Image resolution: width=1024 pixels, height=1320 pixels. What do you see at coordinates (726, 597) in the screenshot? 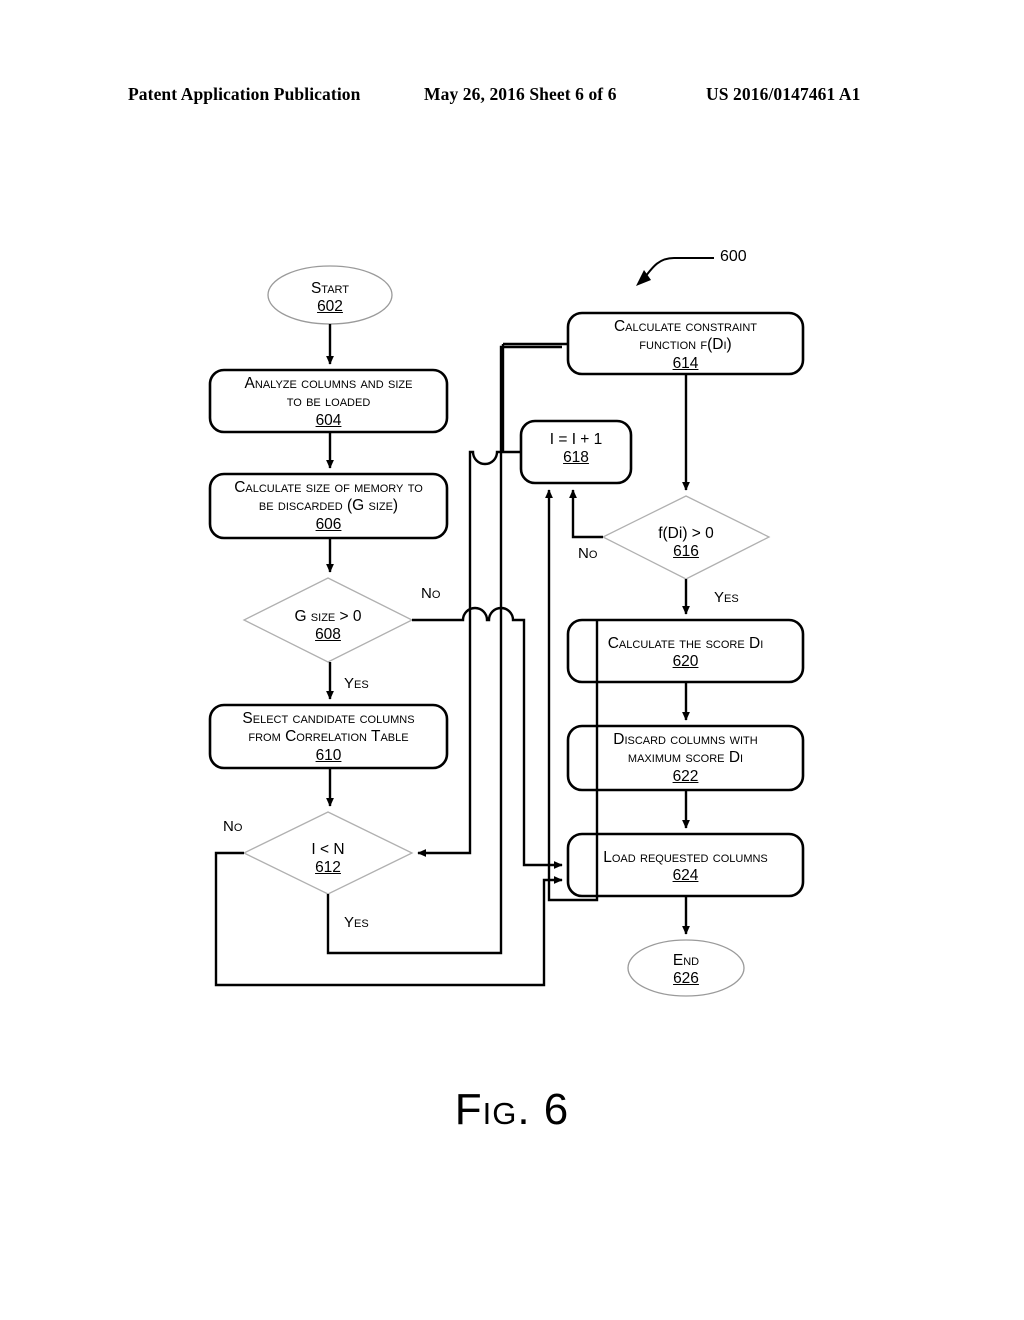
I see `edge-label-616-yes: Yes` at bounding box center [726, 597].